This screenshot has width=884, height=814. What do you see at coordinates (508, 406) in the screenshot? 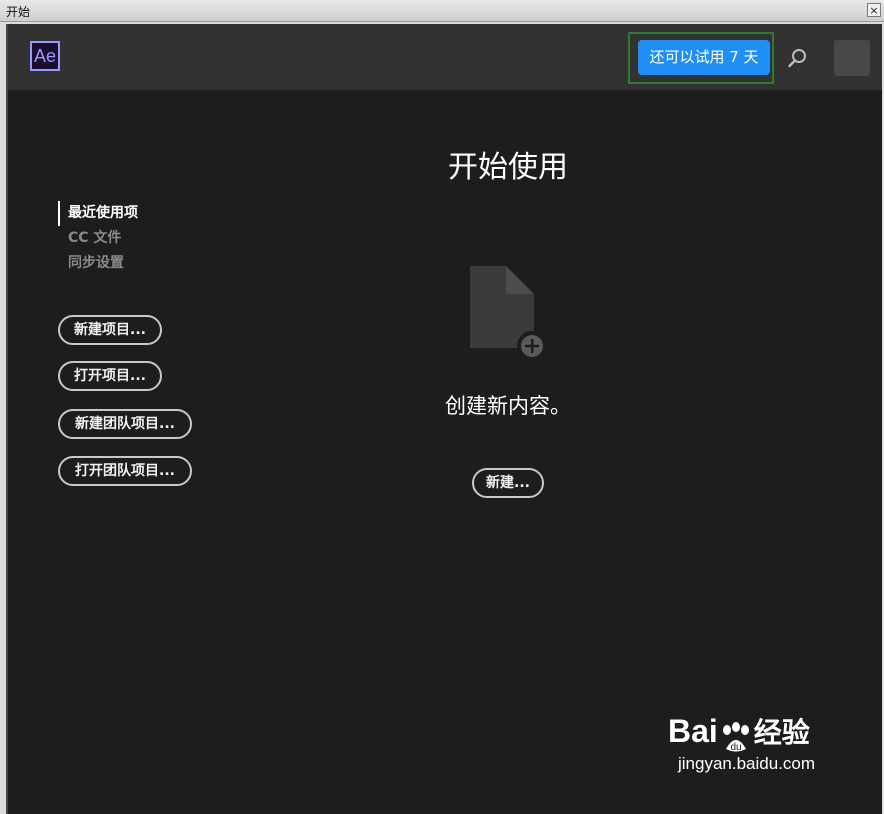
I see `create-new-content-text: 创建新内容。` at bounding box center [508, 406].